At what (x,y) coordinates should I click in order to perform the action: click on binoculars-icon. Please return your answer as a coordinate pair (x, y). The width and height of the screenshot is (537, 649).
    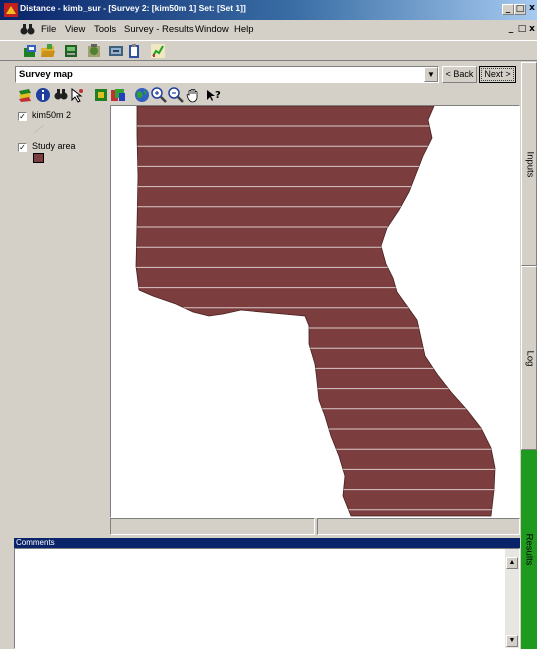
    Looking at the image, I should click on (27, 29).